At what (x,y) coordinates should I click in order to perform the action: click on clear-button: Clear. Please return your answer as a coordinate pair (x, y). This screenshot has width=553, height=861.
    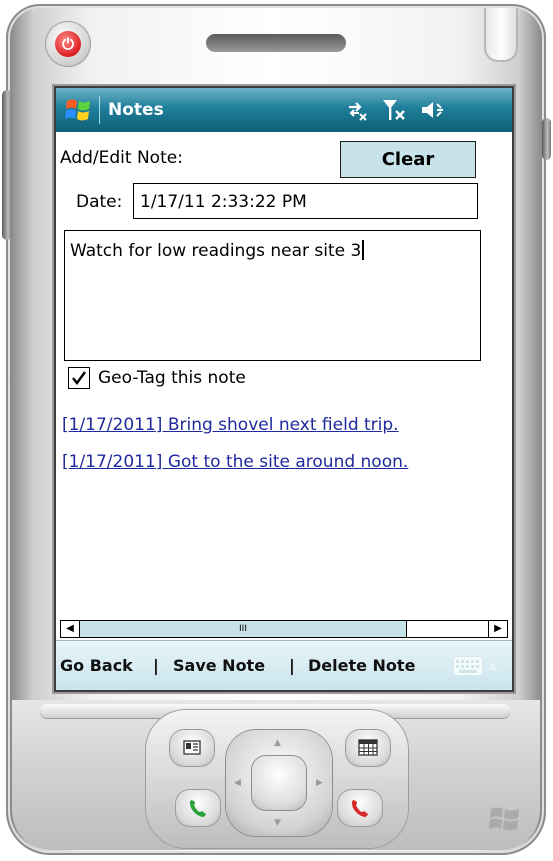
    Looking at the image, I should click on (408, 159).